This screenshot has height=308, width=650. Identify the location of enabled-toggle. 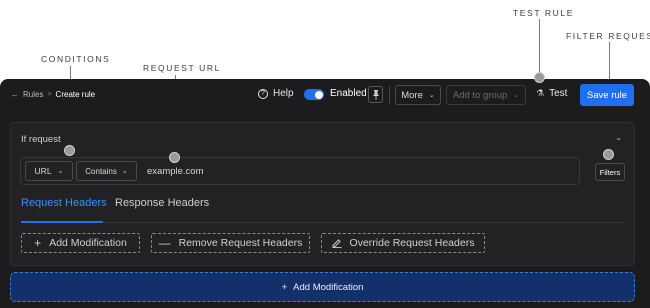
(314, 94).